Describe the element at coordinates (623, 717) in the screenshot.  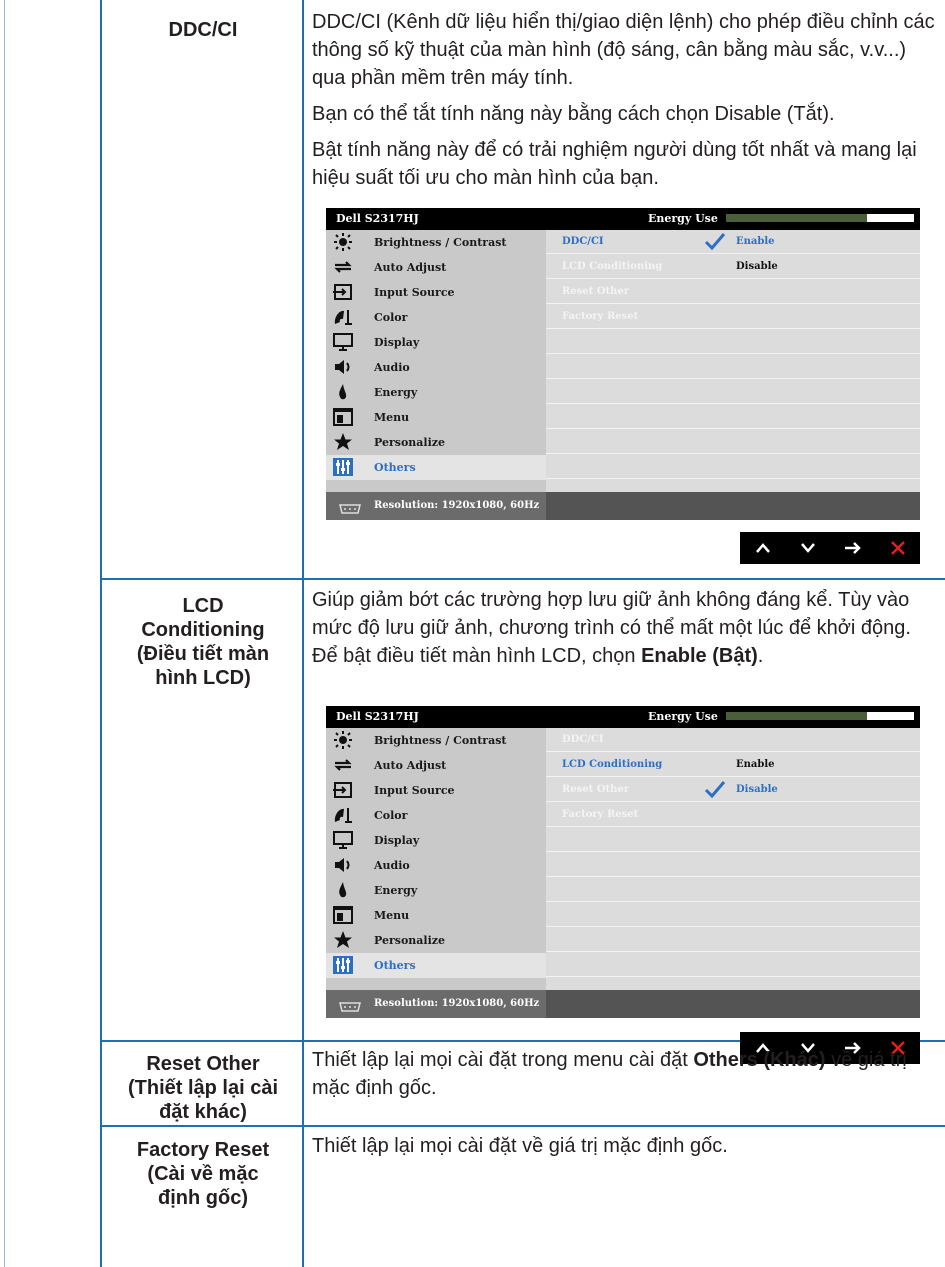
I see `osd-title-bar: Dell S2317HJ Energy Use` at that location.